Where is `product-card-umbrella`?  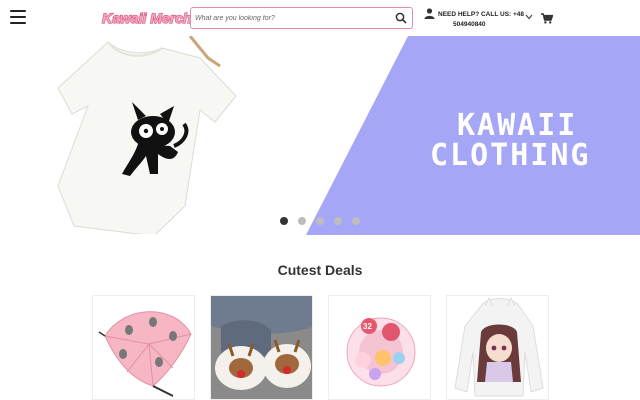 product-card-umbrella is located at coordinates (143, 347).